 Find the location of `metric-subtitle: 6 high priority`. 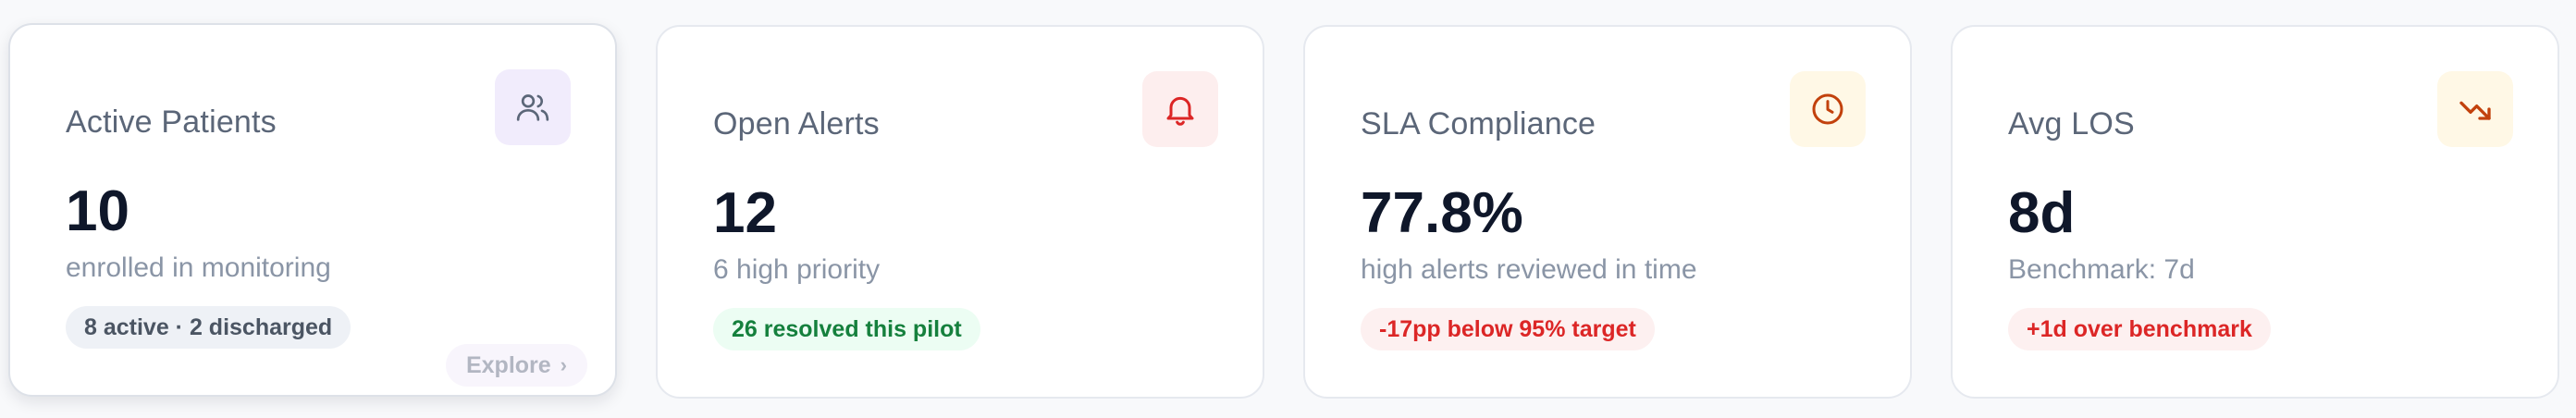

metric-subtitle: 6 high priority is located at coordinates (797, 269).